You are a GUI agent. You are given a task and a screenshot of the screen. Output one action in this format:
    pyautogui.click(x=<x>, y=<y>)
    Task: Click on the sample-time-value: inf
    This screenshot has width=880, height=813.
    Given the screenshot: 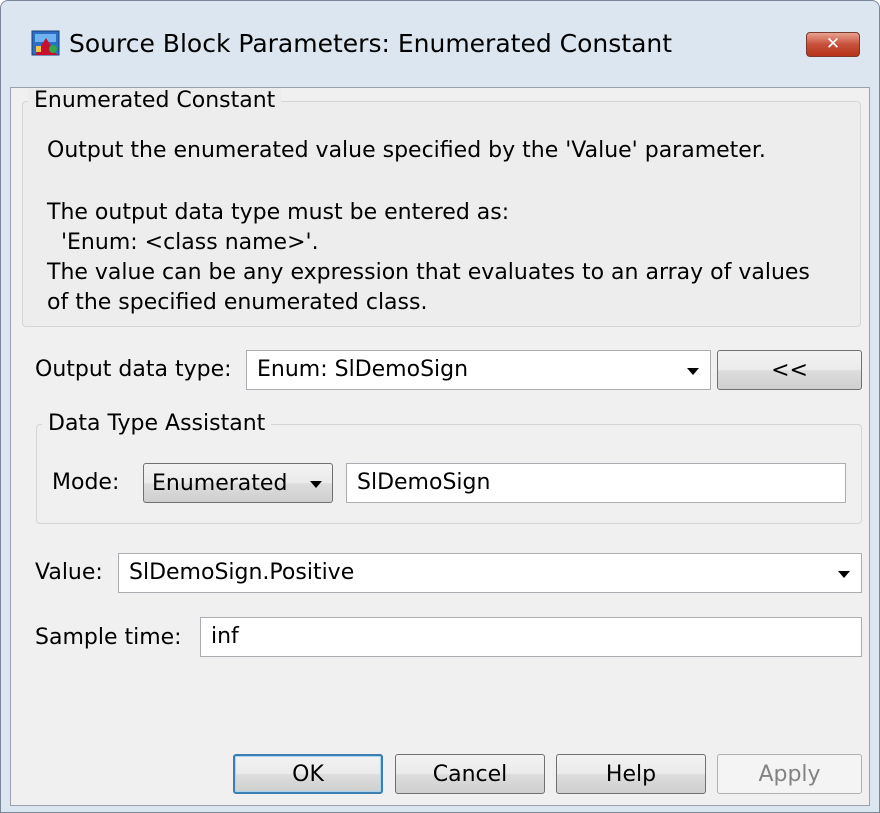 What is the action you would take?
    pyautogui.click(x=225, y=636)
    